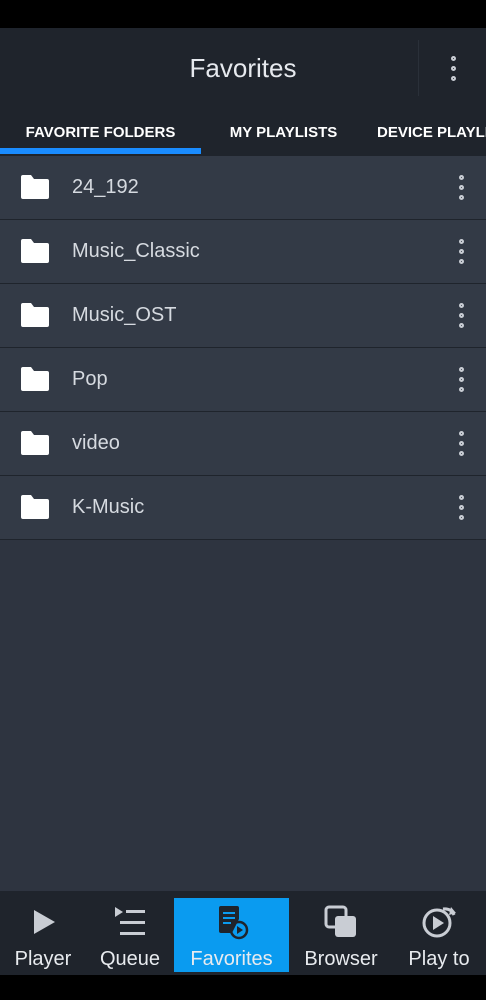  What do you see at coordinates (233, 923) in the screenshot?
I see `favorites-icon` at bounding box center [233, 923].